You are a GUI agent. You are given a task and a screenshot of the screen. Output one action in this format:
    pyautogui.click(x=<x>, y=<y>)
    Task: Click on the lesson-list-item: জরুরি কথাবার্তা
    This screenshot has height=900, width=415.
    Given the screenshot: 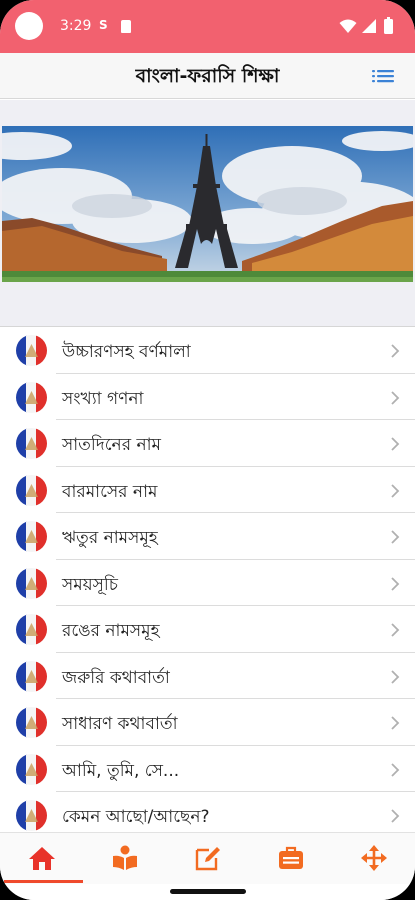 What is the action you would take?
    pyautogui.click(x=207, y=676)
    